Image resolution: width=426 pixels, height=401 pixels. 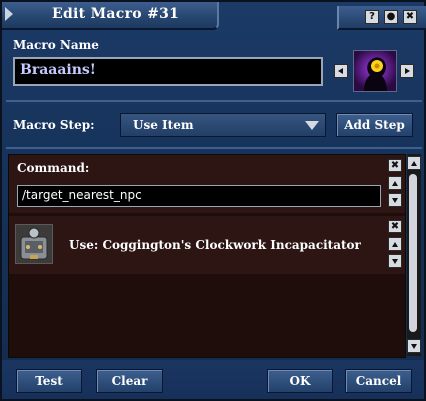 I want to click on collapse-arrow-icon, so click(x=9, y=14).